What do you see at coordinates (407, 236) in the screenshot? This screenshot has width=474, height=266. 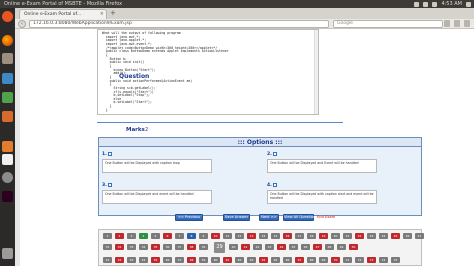 I see `row1-question-button: 26` at bounding box center [407, 236].